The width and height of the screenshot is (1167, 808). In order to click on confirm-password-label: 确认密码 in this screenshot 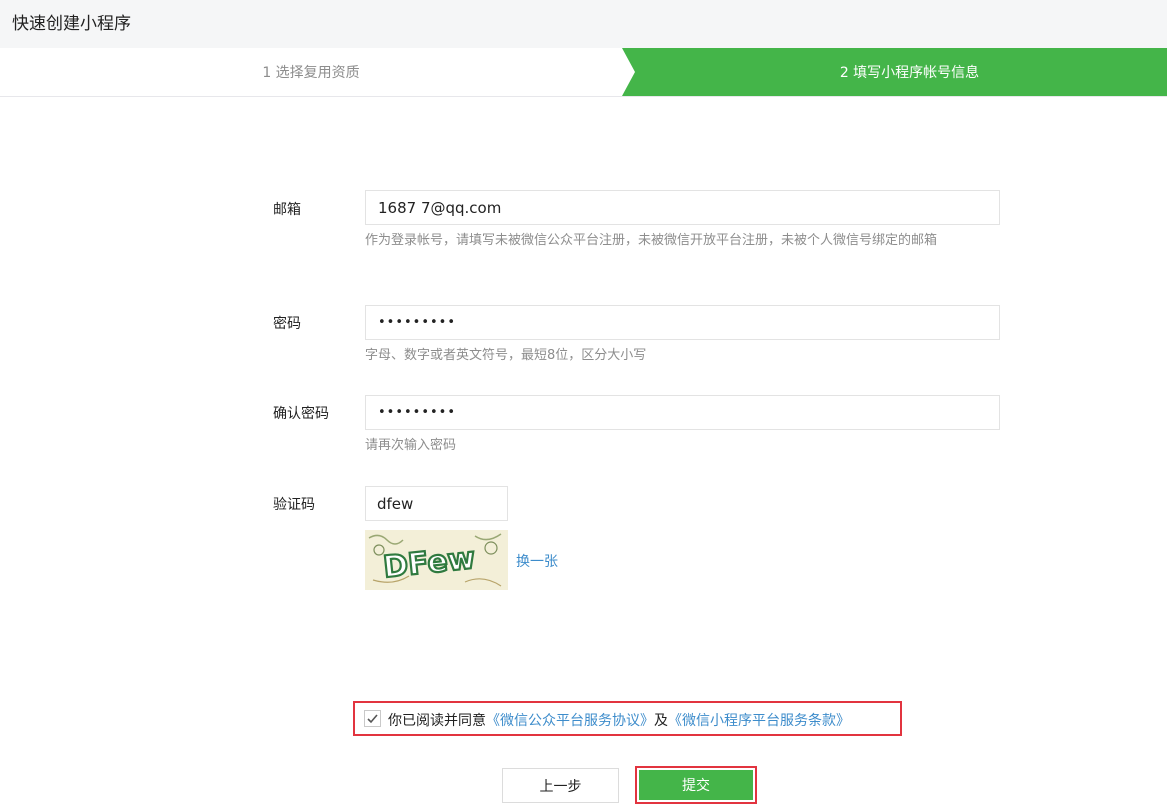, I will do `click(301, 414)`.